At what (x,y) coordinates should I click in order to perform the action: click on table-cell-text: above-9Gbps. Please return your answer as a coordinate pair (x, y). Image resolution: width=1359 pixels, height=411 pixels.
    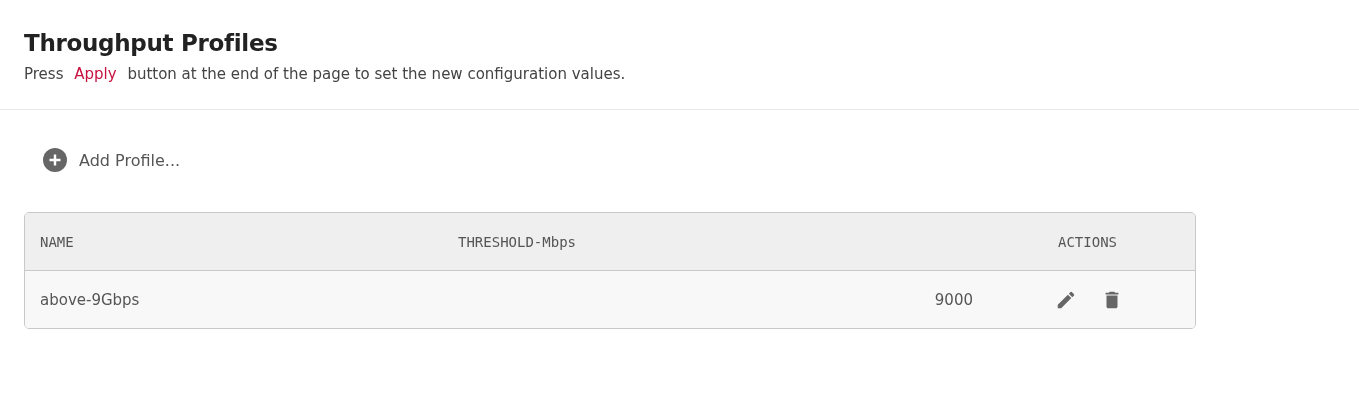
    Looking at the image, I should click on (90, 299).